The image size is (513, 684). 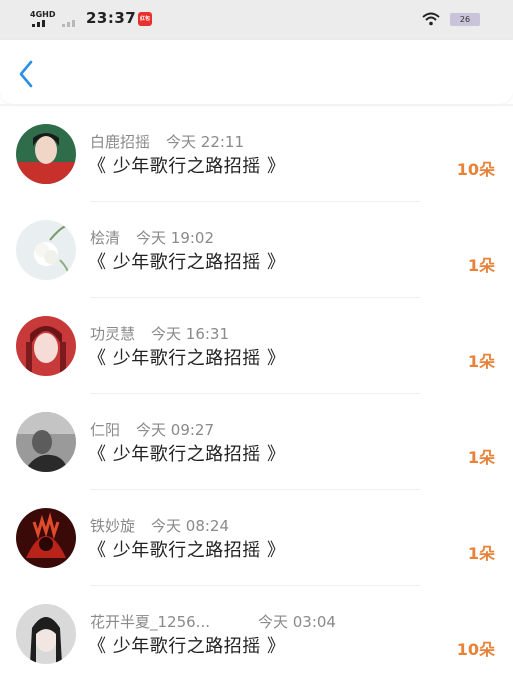 I want to click on status-bar: 4GHD 23:37 红包 26, so click(x=256, y=20).